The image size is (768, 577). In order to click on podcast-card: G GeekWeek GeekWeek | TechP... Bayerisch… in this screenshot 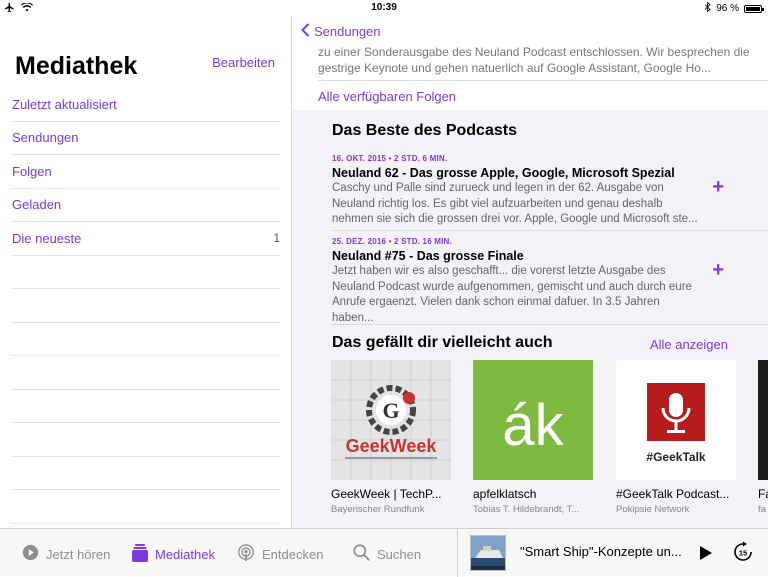, I will do `click(391, 437)`.